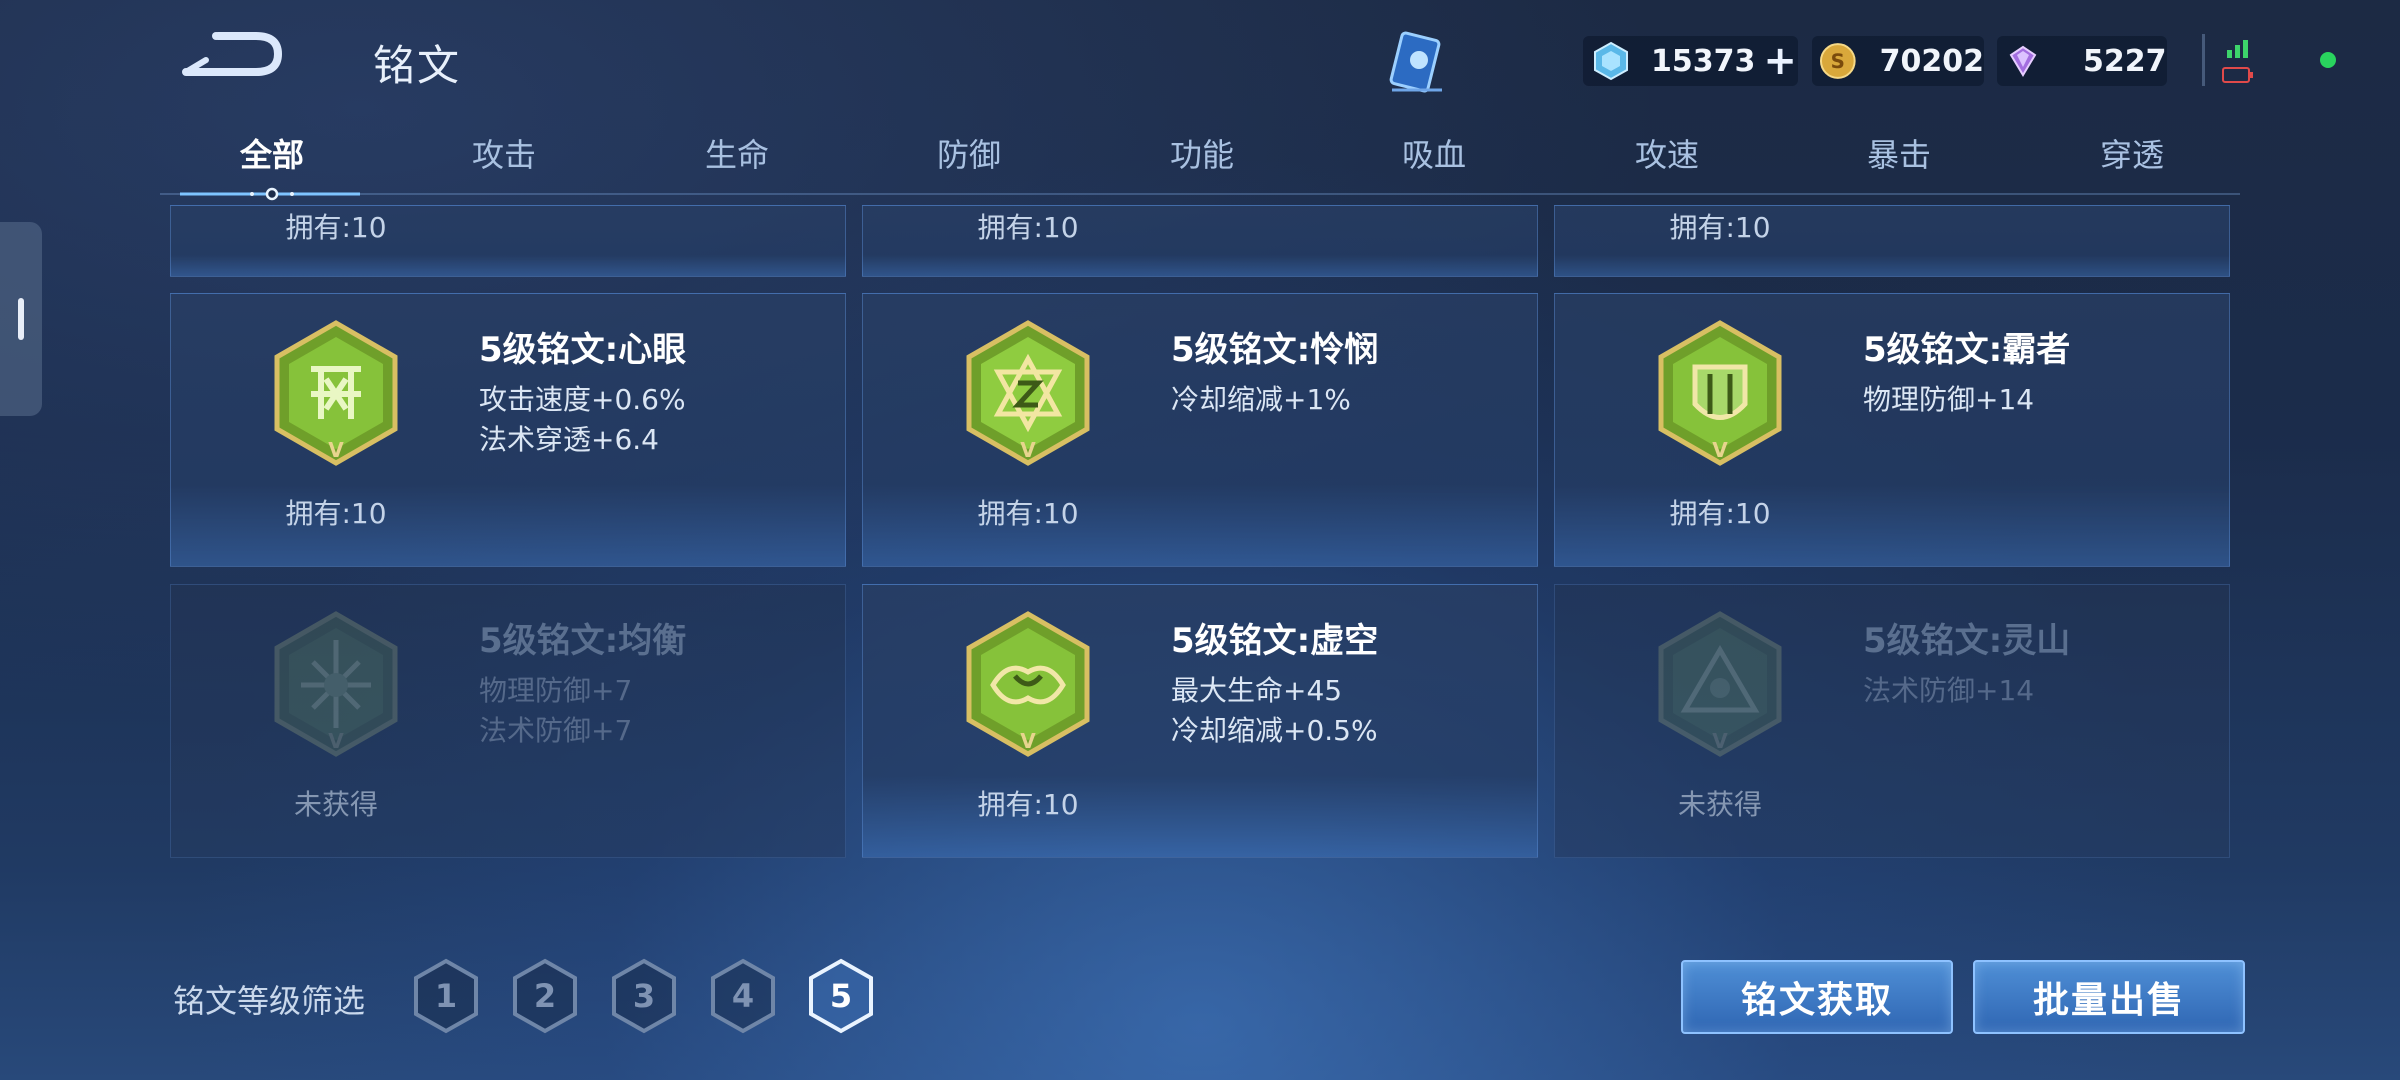 This screenshot has height=1080, width=2400. I want to click on gold-count: 70202, so click(1931, 61).